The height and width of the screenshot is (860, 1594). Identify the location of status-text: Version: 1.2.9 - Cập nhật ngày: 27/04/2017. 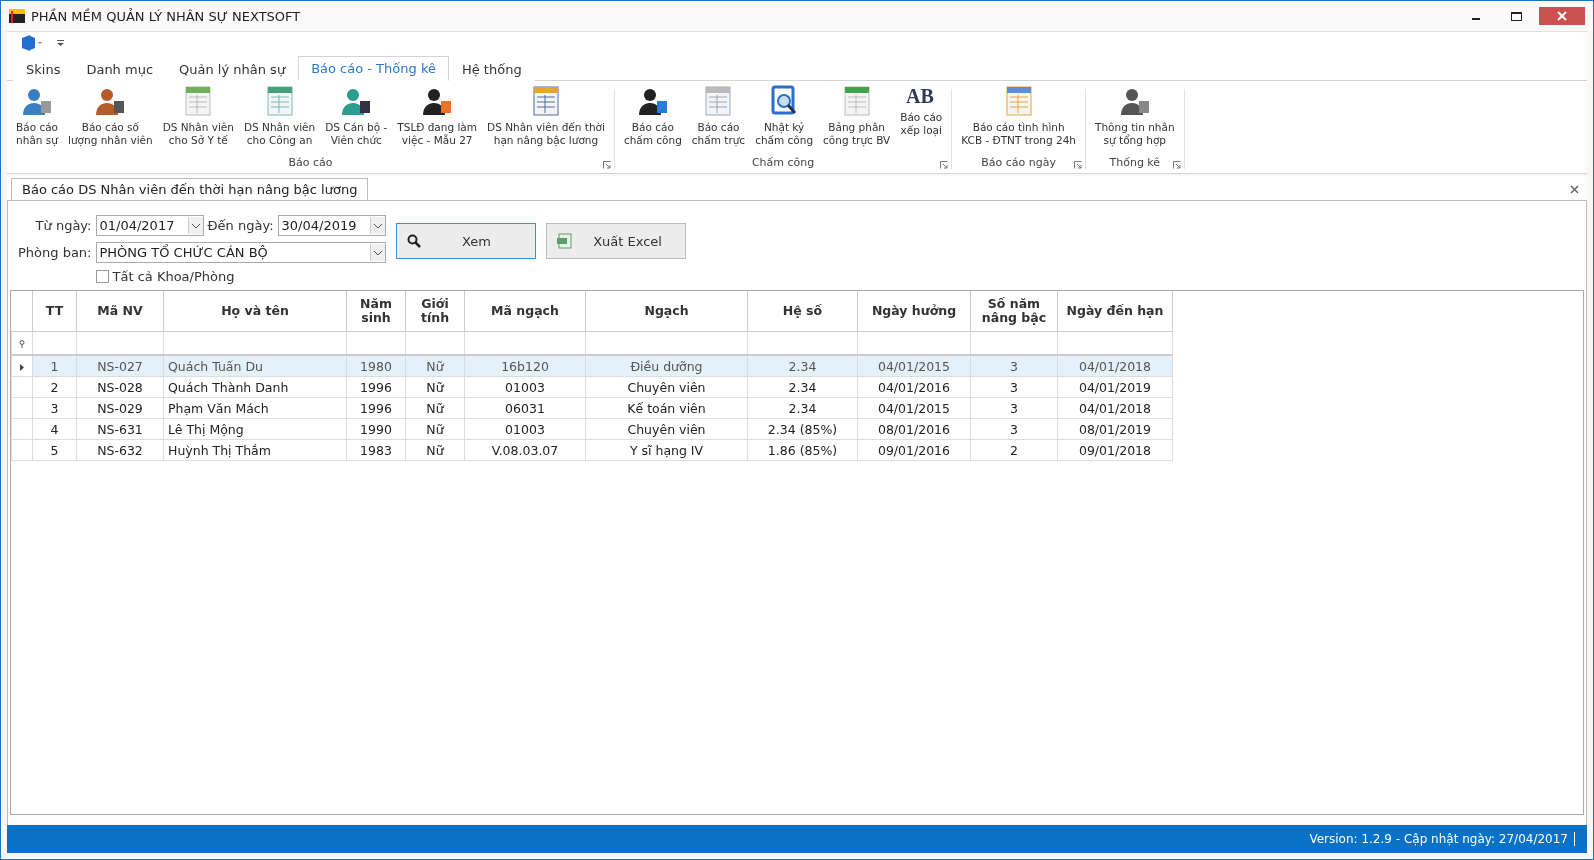
(1442, 839).